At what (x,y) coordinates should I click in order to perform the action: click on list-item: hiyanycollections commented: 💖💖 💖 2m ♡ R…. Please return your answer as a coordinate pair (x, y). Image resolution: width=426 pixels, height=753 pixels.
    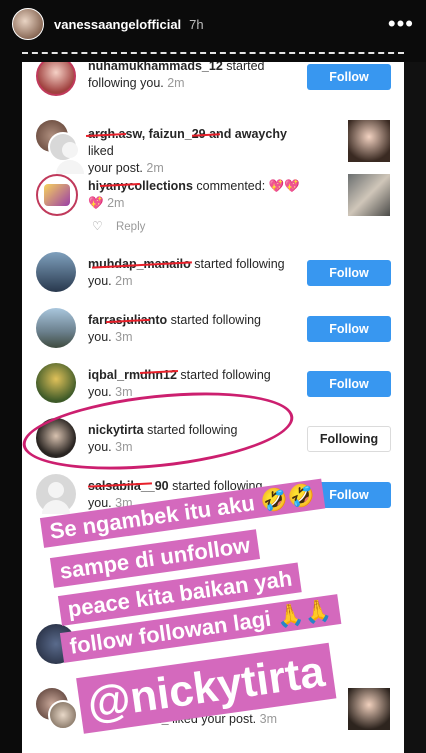
    Looking at the image, I should click on (213, 209).